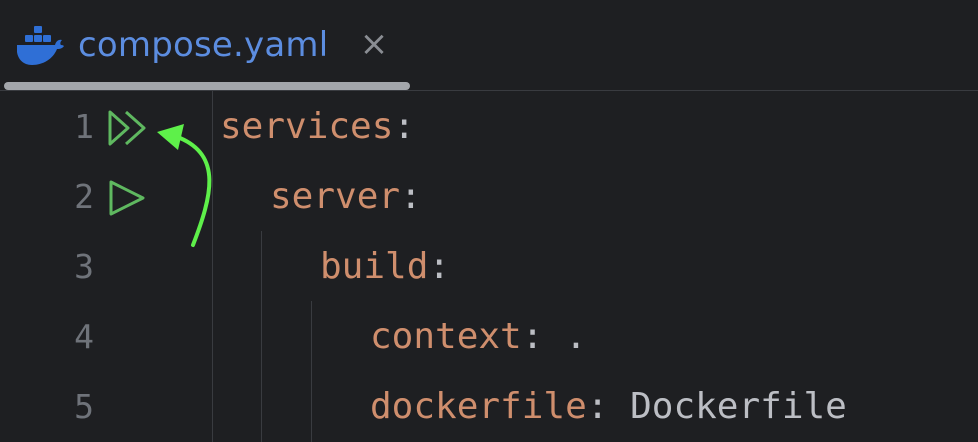 The width and height of the screenshot is (978, 442). What do you see at coordinates (40, 45) in the screenshot?
I see `docker-whale-icon` at bounding box center [40, 45].